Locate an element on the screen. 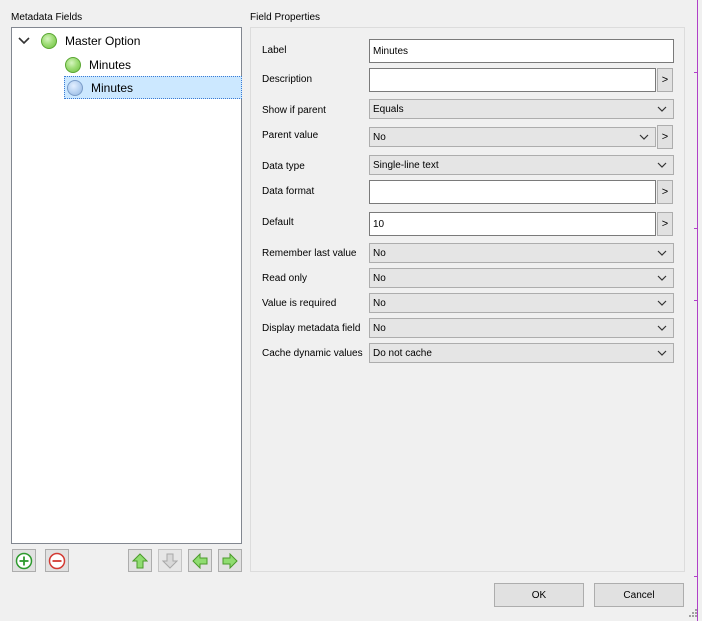 This screenshot has width=702, height=621. label-field-label: Label is located at coordinates (274, 50).